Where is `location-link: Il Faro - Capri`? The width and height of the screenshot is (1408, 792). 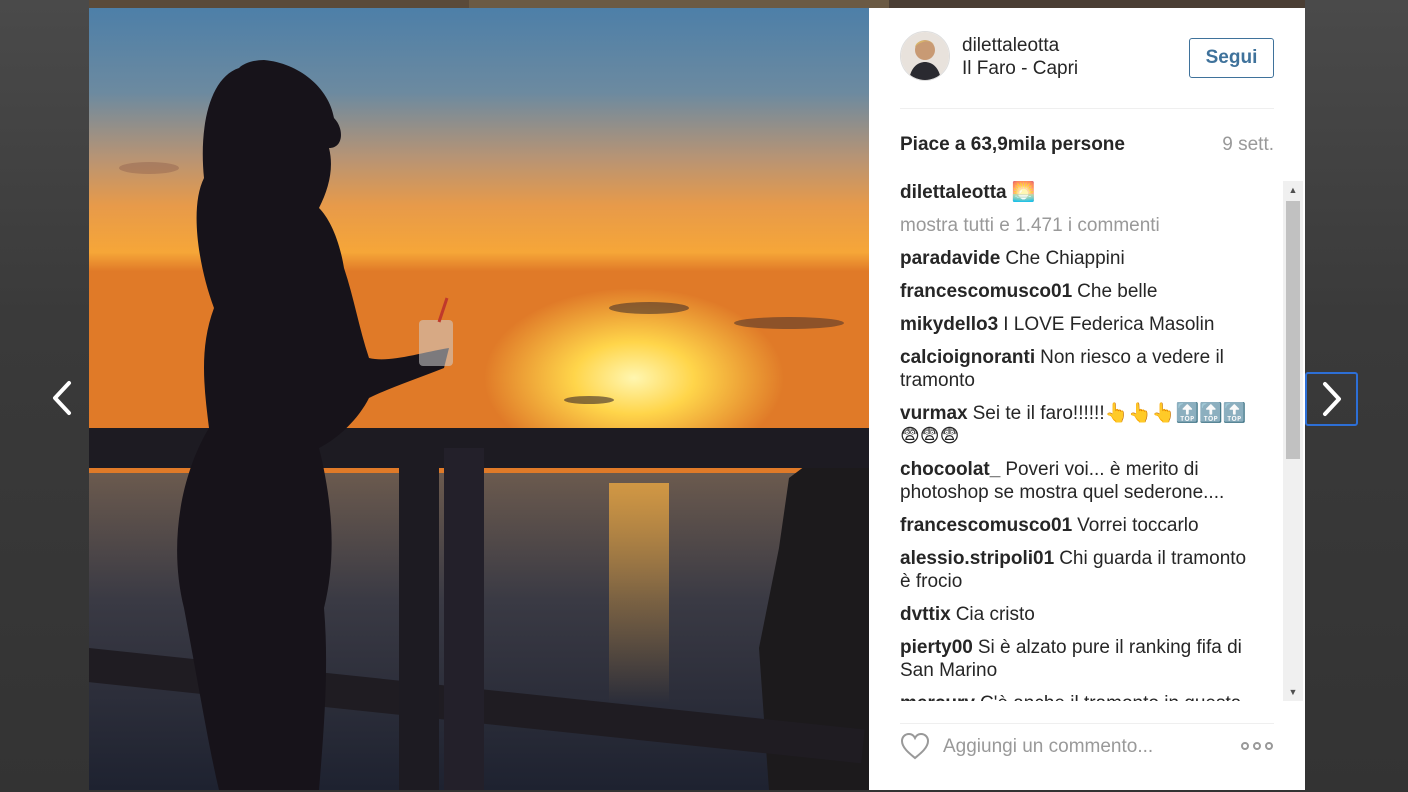 location-link: Il Faro - Capri is located at coordinates (1020, 69).